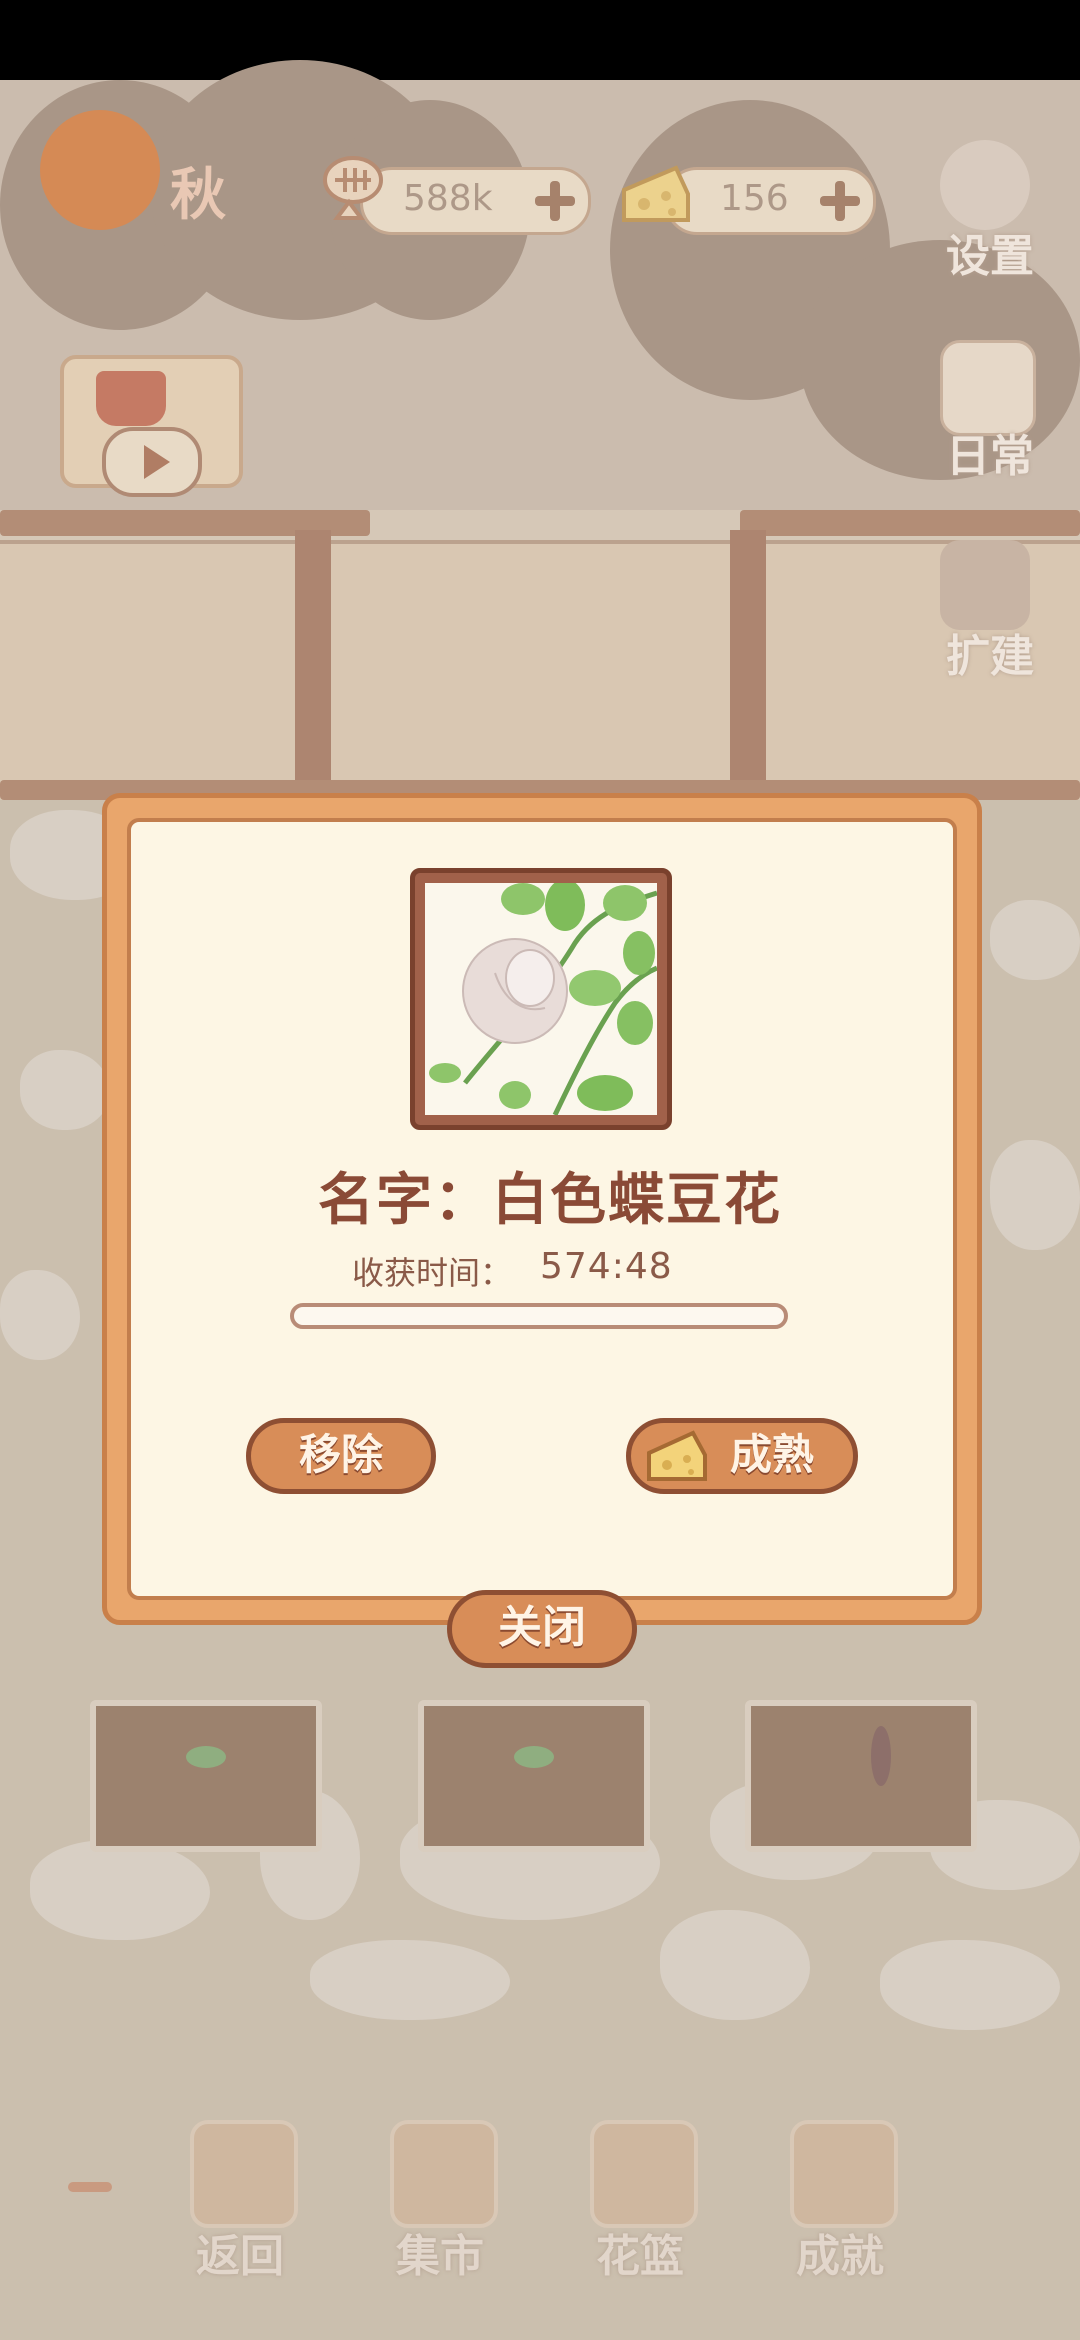 This screenshot has width=1080, height=2340. What do you see at coordinates (198, 195) in the screenshot?
I see `season-label: 秋` at bounding box center [198, 195].